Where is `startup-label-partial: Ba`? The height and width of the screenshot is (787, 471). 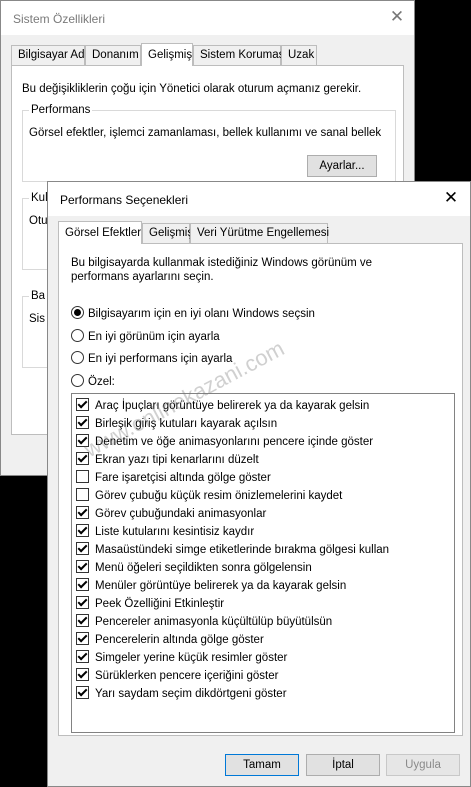
startup-label-partial: Ba is located at coordinates (38, 296).